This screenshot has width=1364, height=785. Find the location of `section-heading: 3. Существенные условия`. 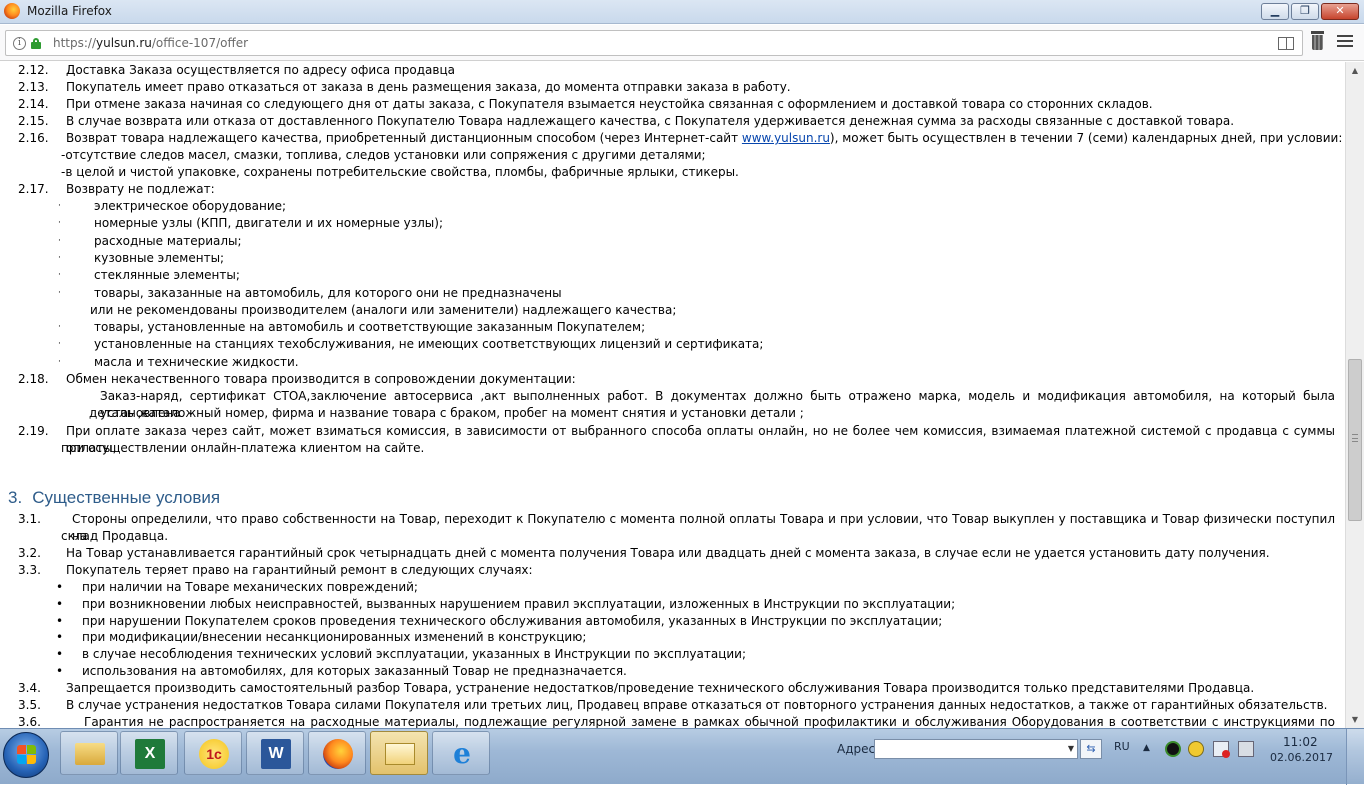

section-heading: 3. Существенные условия is located at coordinates (114, 497).